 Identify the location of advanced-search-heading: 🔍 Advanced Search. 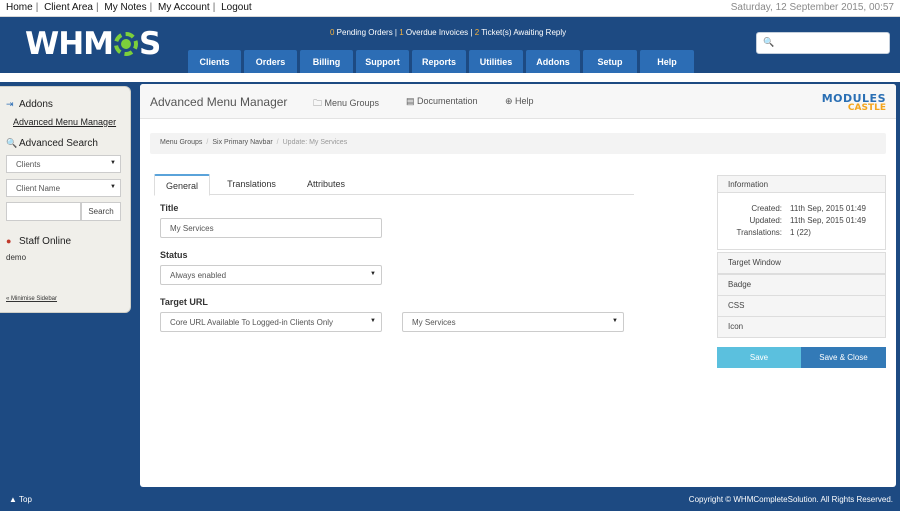
(52, 143).